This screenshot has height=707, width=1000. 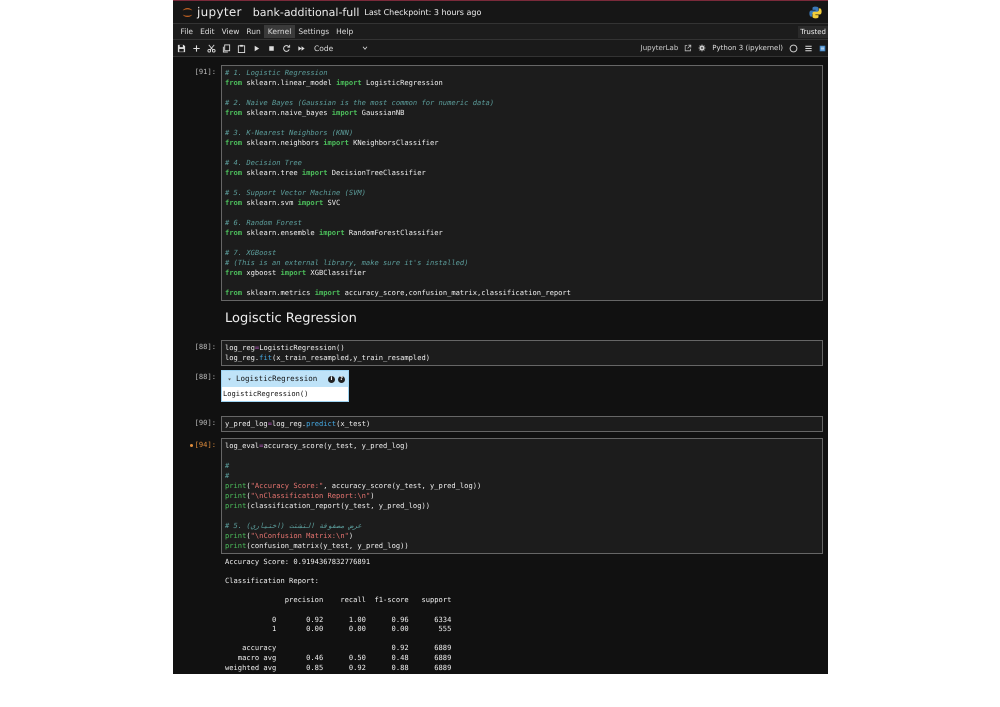 I want to click on add-cell-icon, so click(x=196, y=48).